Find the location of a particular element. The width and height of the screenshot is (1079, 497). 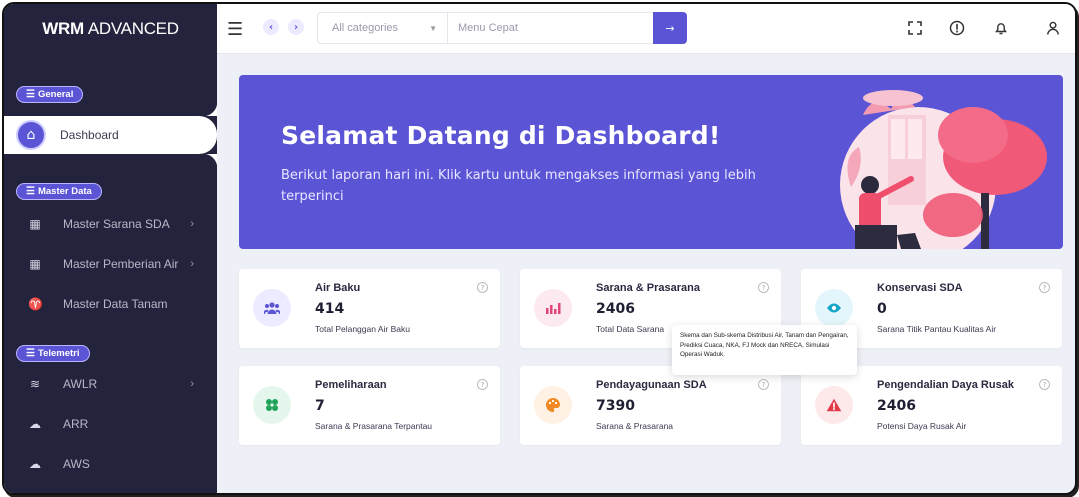

card-air-baku: Air Baku 414 Total Pelanggan Air Baku ? is located at coordinates (369, 308).